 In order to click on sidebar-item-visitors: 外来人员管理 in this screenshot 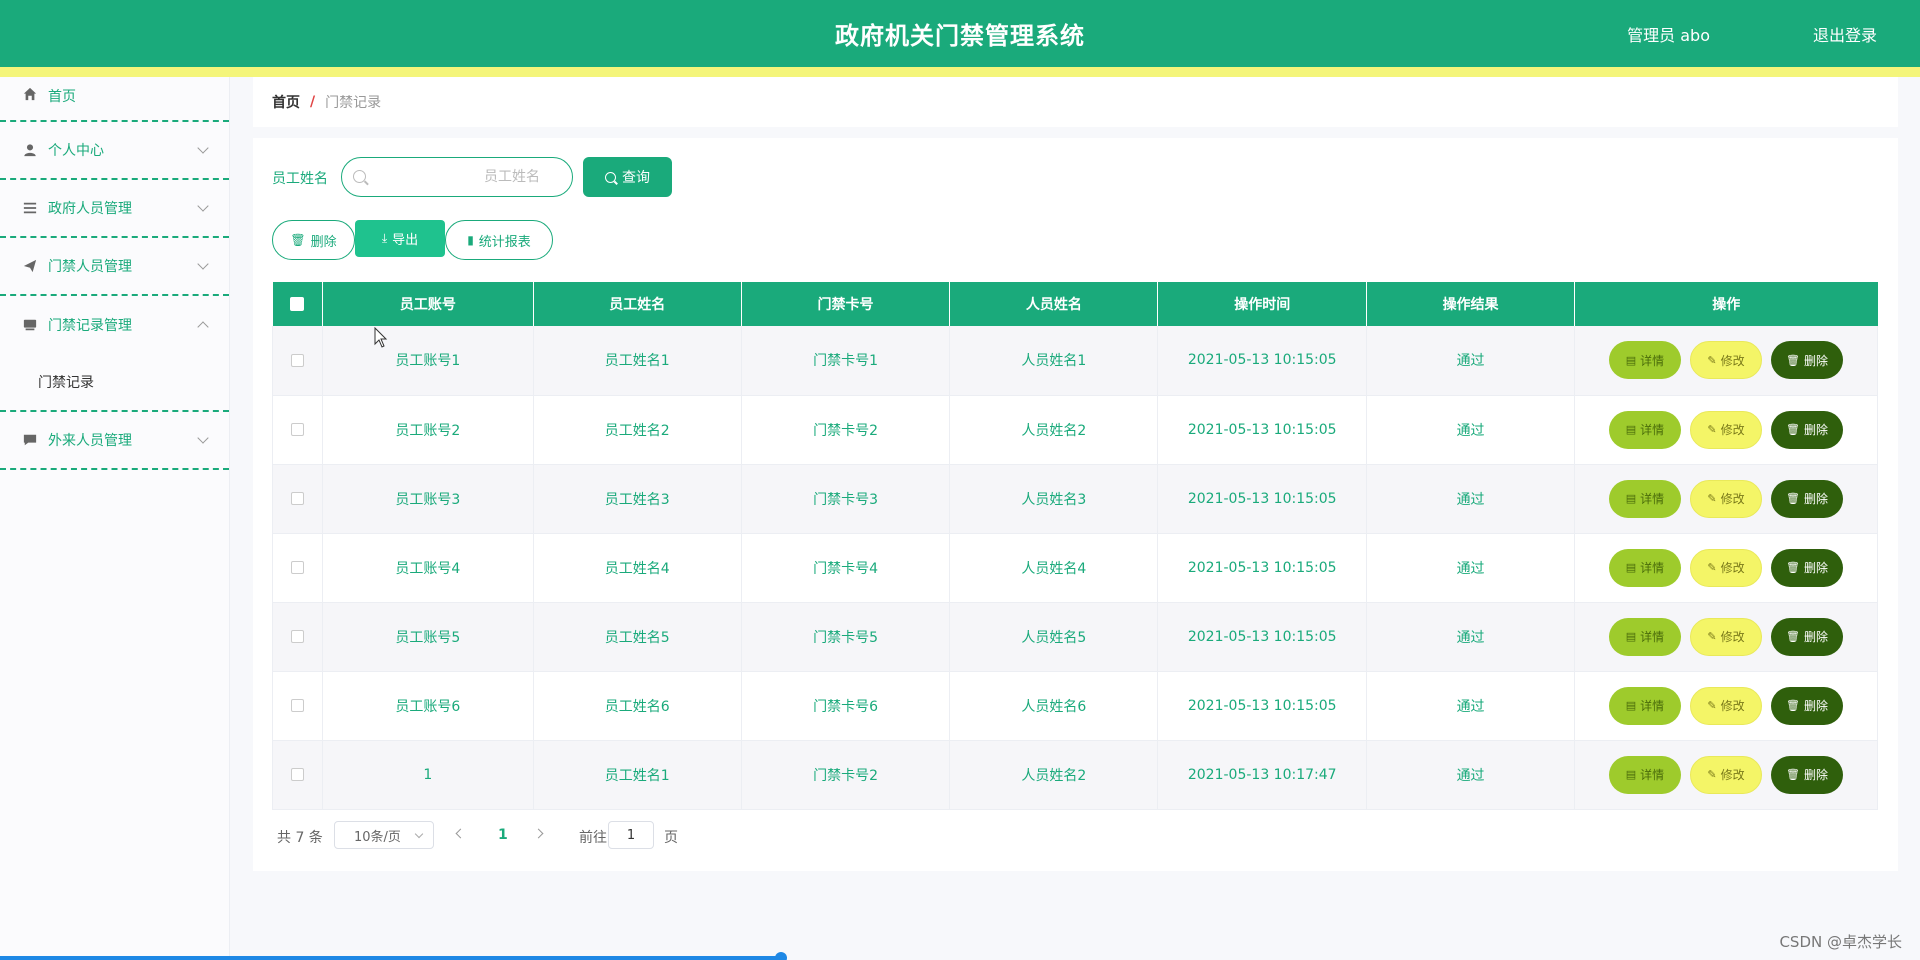, I will do `click(114, 441)`.